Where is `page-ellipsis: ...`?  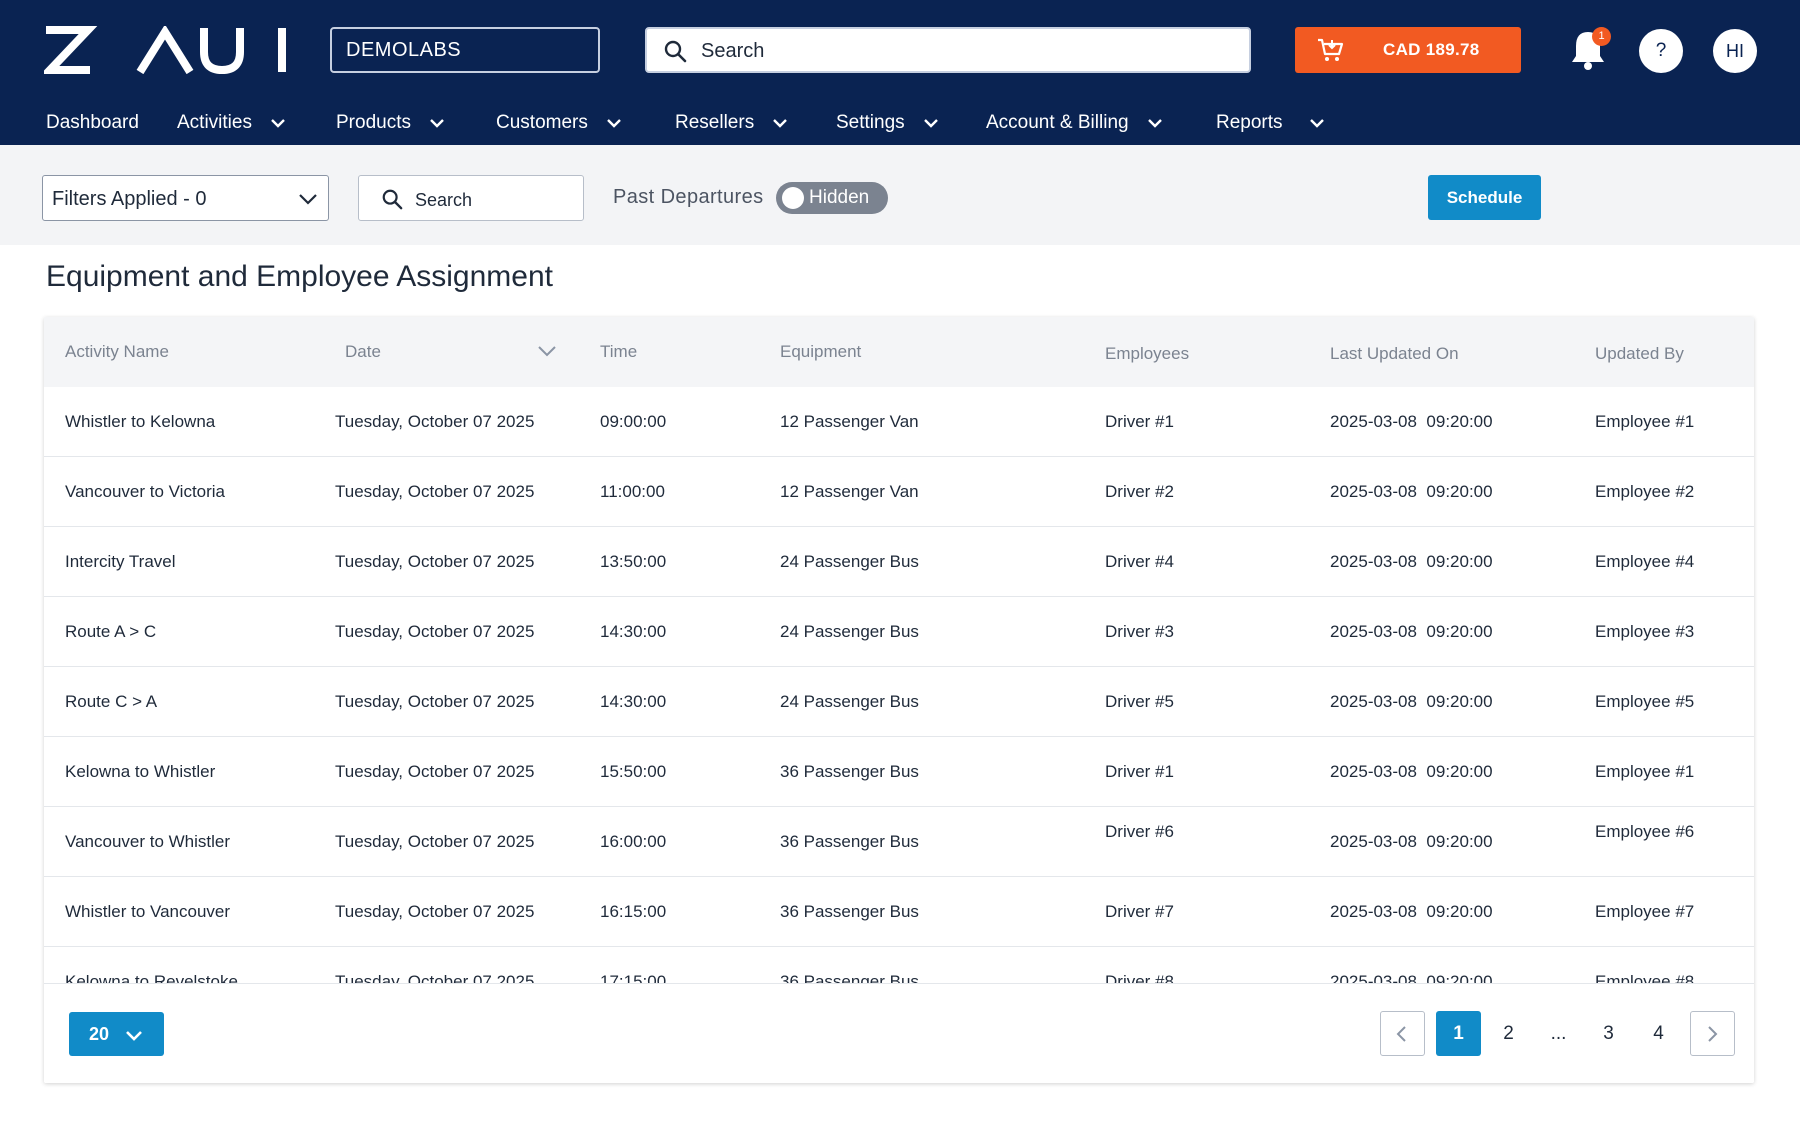 page-ellipsis: ... is located at coordinates (1558, 1033).